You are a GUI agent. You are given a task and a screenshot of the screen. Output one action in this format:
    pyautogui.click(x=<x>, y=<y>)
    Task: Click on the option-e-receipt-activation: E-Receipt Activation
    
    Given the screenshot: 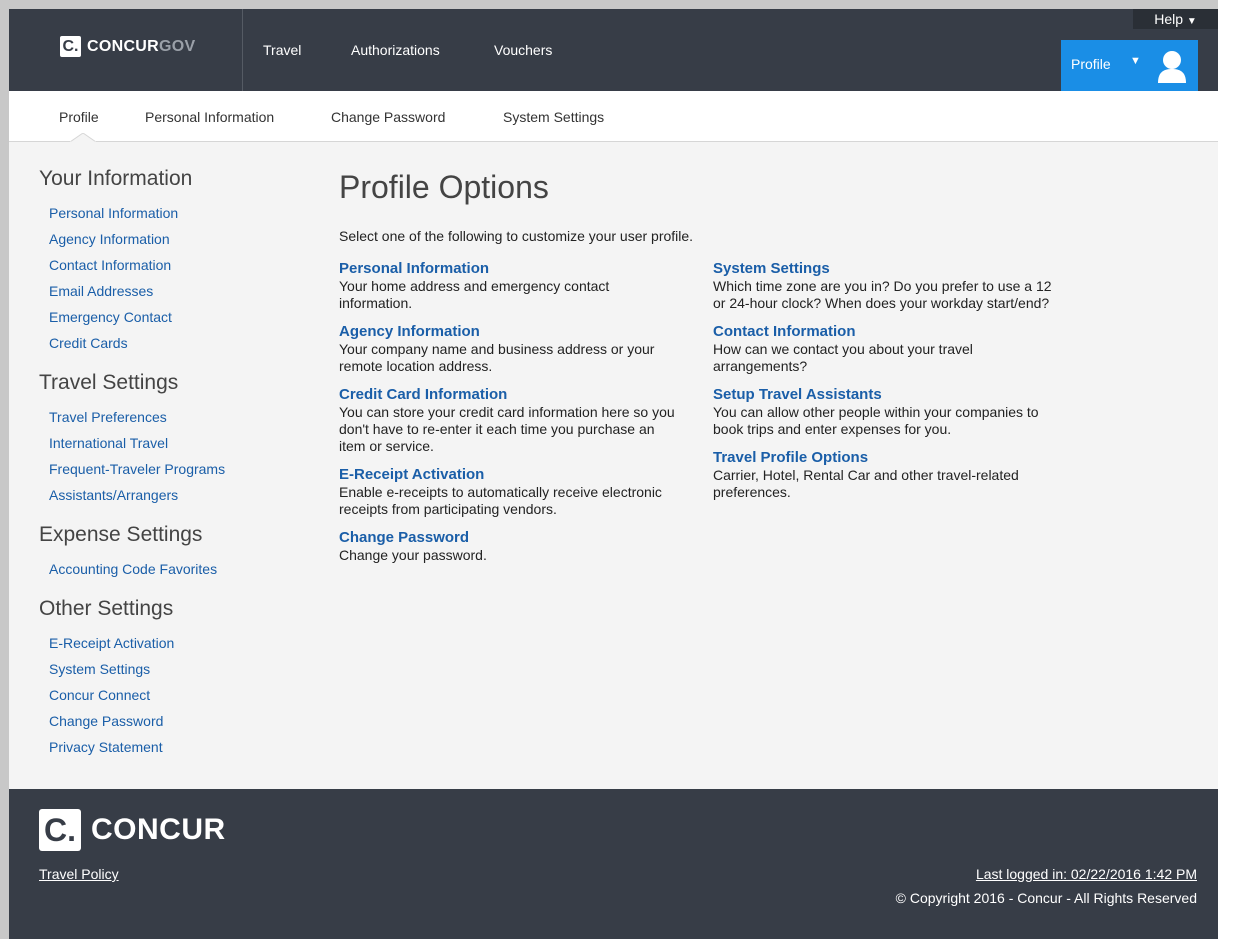 What is the action you would take?
    pyautogui.click(x=511, y=475)
    